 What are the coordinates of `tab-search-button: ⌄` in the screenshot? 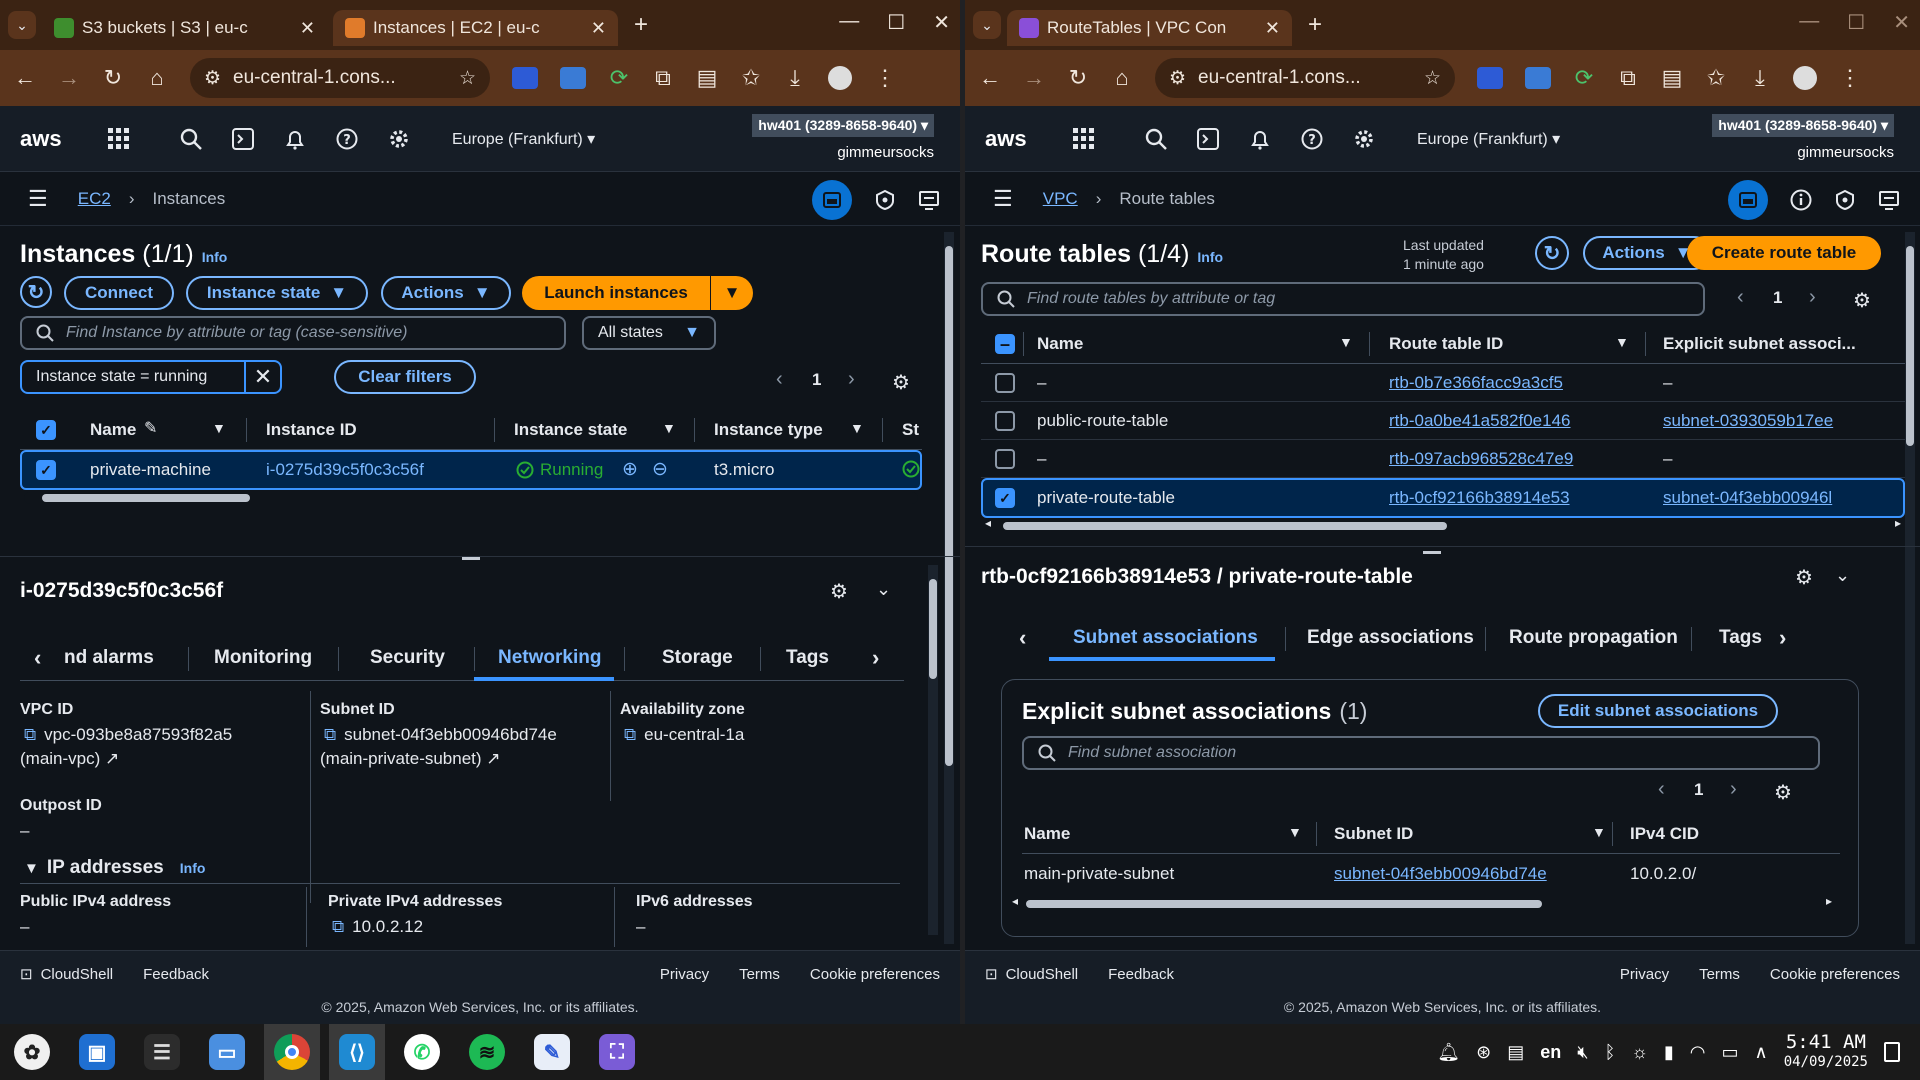 It's located at (987, 25).